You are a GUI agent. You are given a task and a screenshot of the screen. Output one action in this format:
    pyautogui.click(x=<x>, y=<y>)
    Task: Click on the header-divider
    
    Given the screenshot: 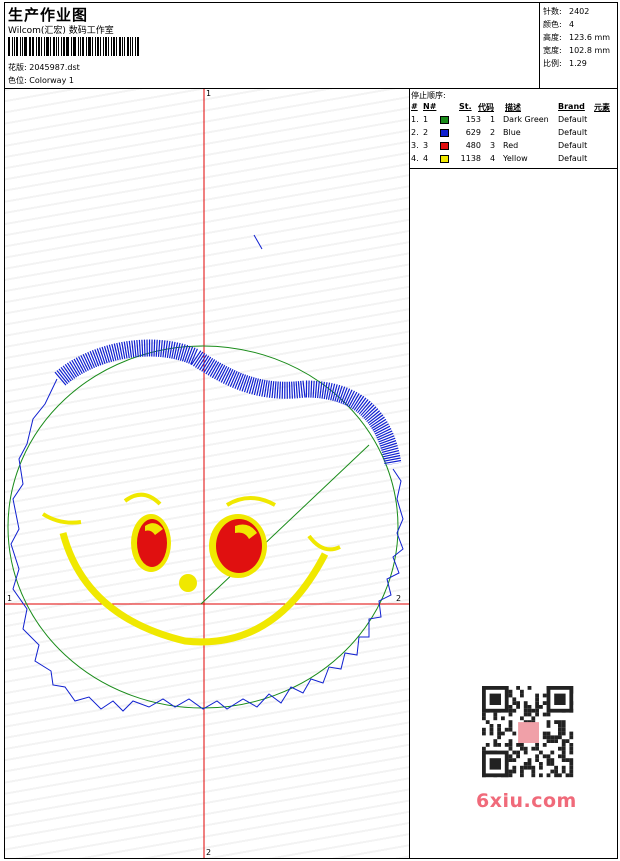 What is the action you would take?
    pyautogui.click(x=539, y=45)
    